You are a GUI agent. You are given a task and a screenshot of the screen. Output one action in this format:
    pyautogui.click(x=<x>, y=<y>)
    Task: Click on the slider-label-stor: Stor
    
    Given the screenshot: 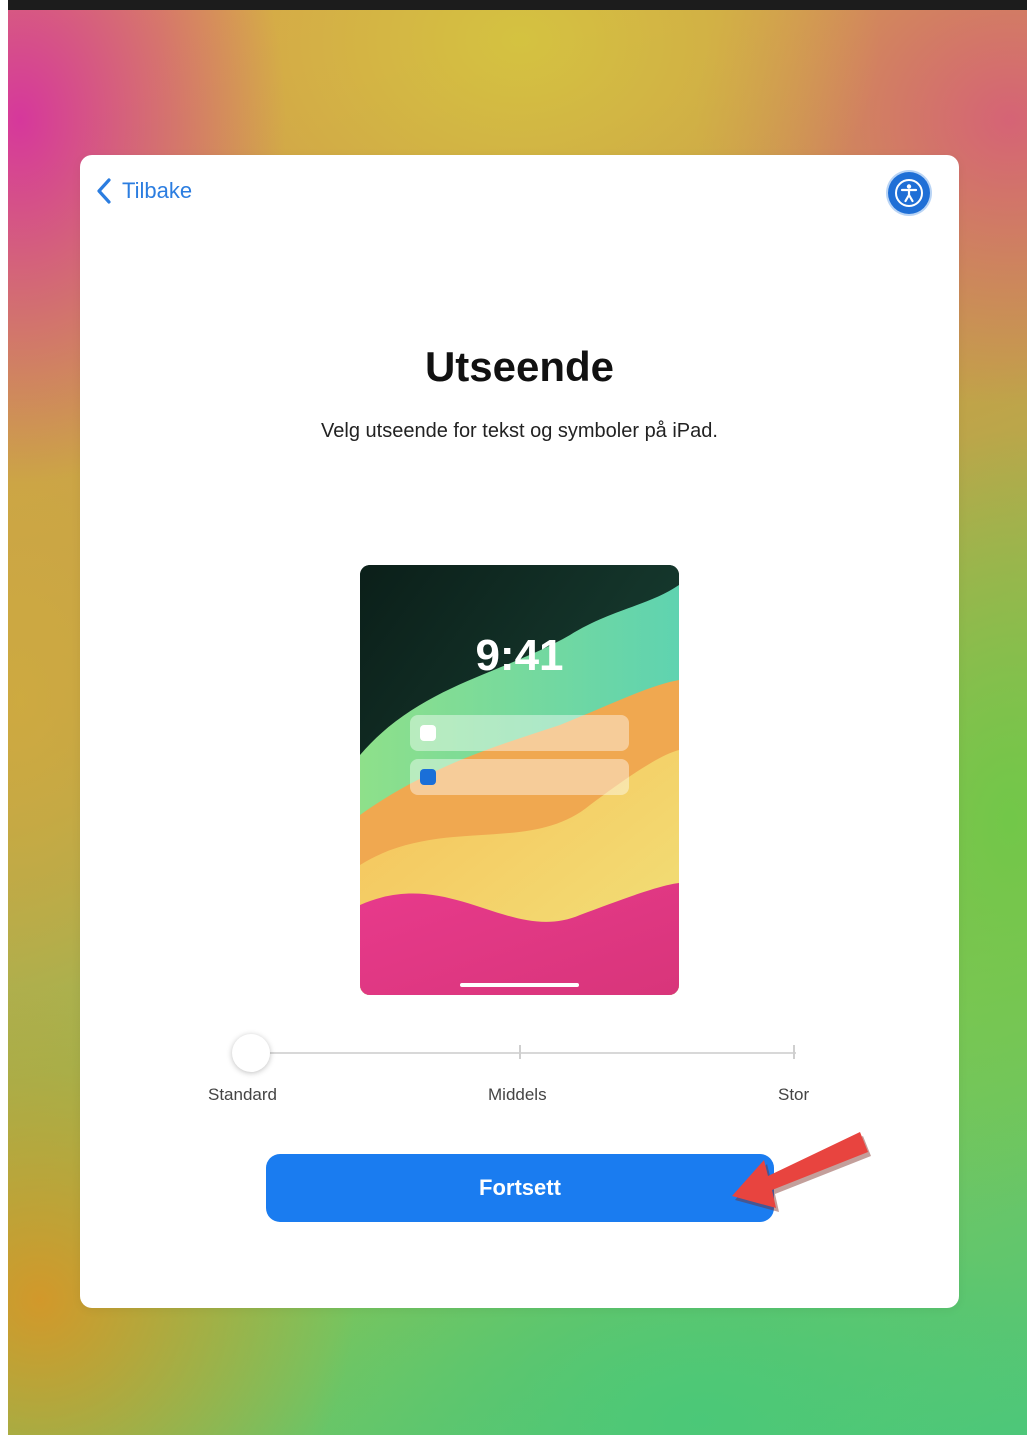 What is the action you would take?
    pyautogui.click(x=794, y=1094)
    